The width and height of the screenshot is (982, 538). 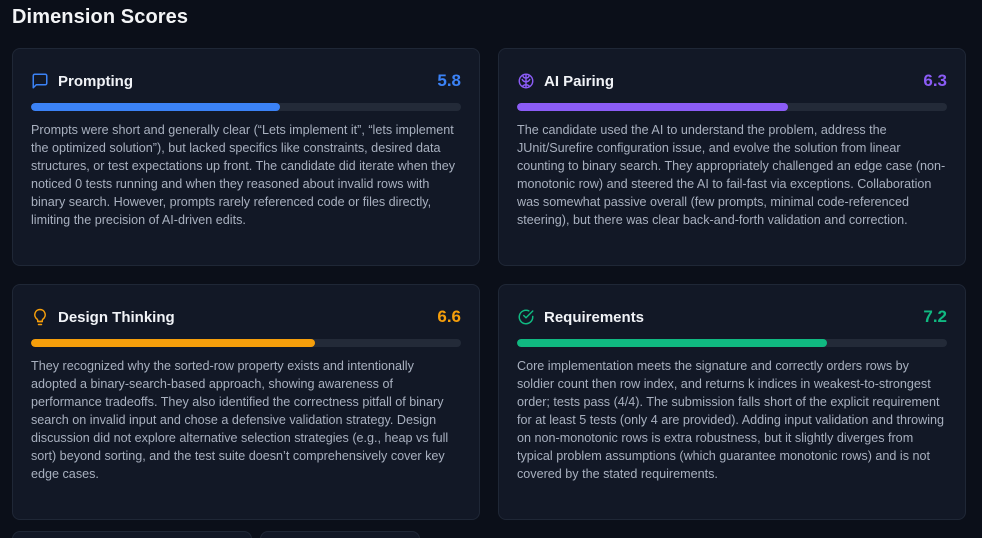 What do you see at coordinates (116, 317) in the screenshot?
I see `card-title: Design Thinking` at bounding box center [116, 317].